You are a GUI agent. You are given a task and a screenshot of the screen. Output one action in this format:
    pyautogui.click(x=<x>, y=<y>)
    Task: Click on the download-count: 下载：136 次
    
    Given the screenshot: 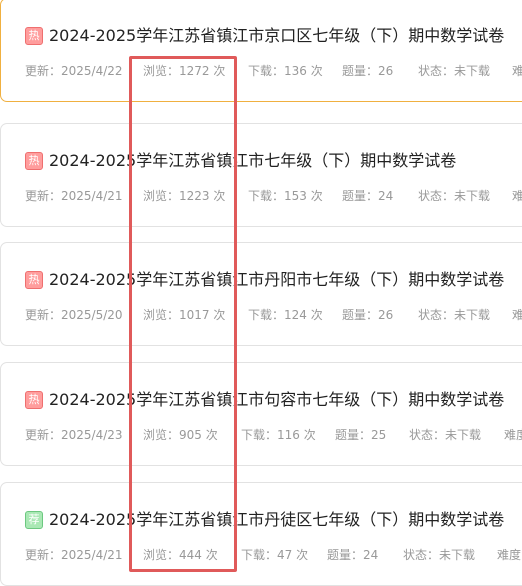 What is the action you would take?
    pyautogui.click(x=285, y=71)
    